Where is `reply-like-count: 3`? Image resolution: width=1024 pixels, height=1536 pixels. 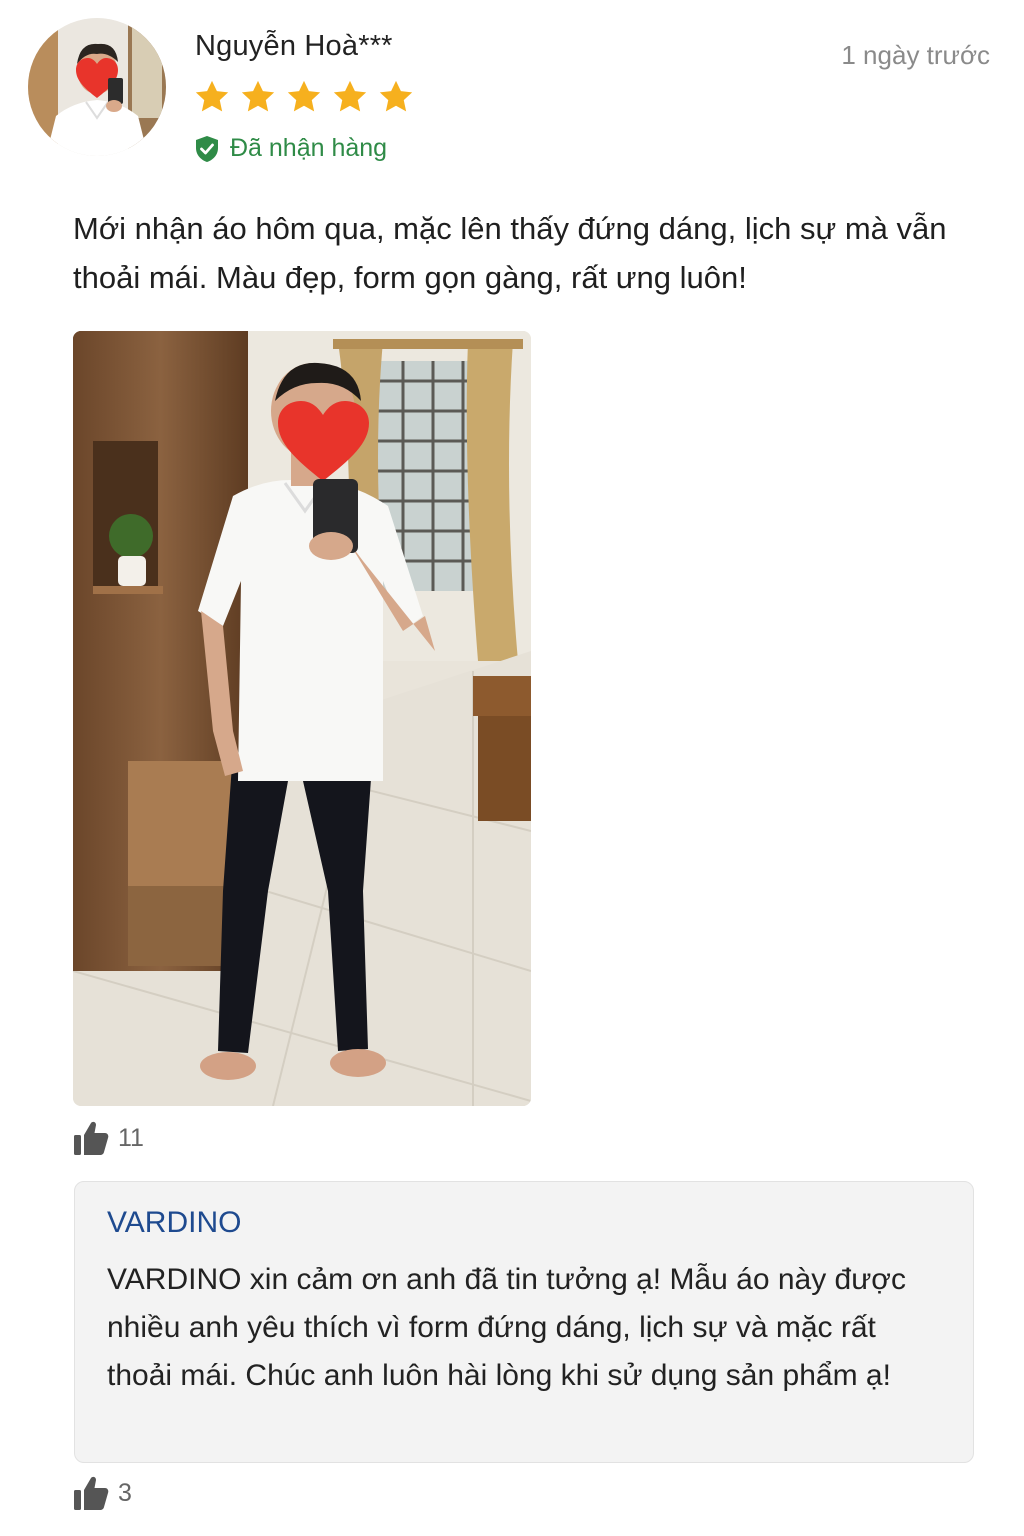 reply-like-count: 3 is located at coordinates (125, 1492).